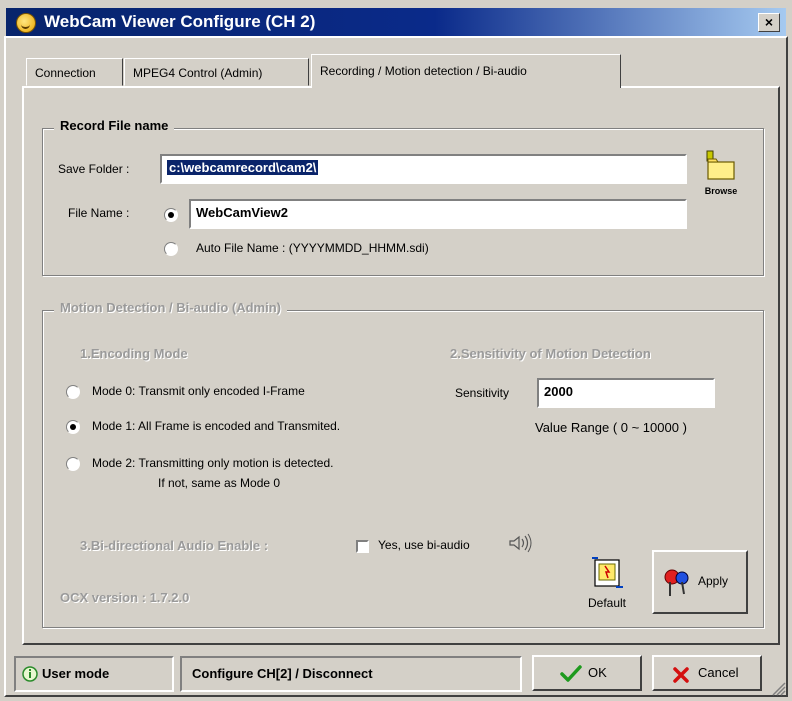 The width and height of the screenshot is (792, 701). Describe the element at coordinates (396, 22) in the screenshot. I see `title-bar: WebCam Viewer Configure (CH 2) ×` at that location.